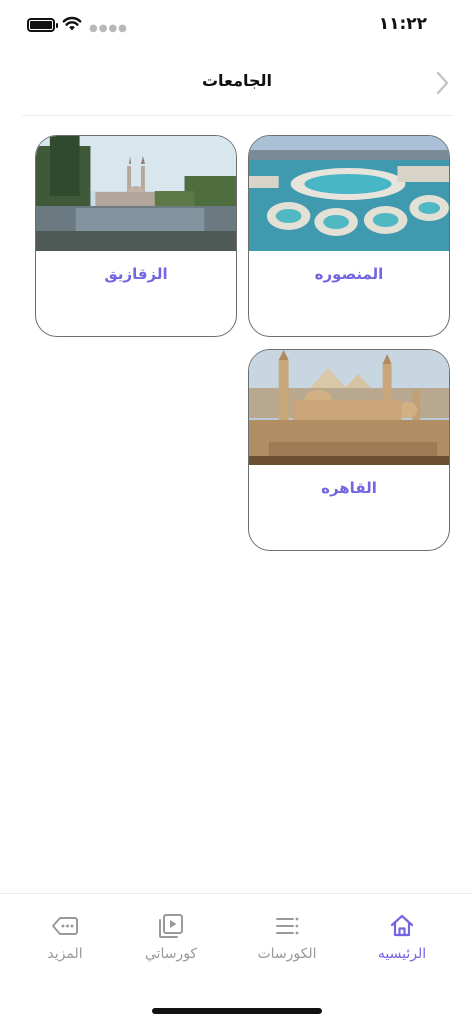 This screenshot has height=1024, width=473. What do you see at coordinates (287, 943) in the screenshot?
I see `tab-courses: الكورسات` at bounding box center [287, 943].